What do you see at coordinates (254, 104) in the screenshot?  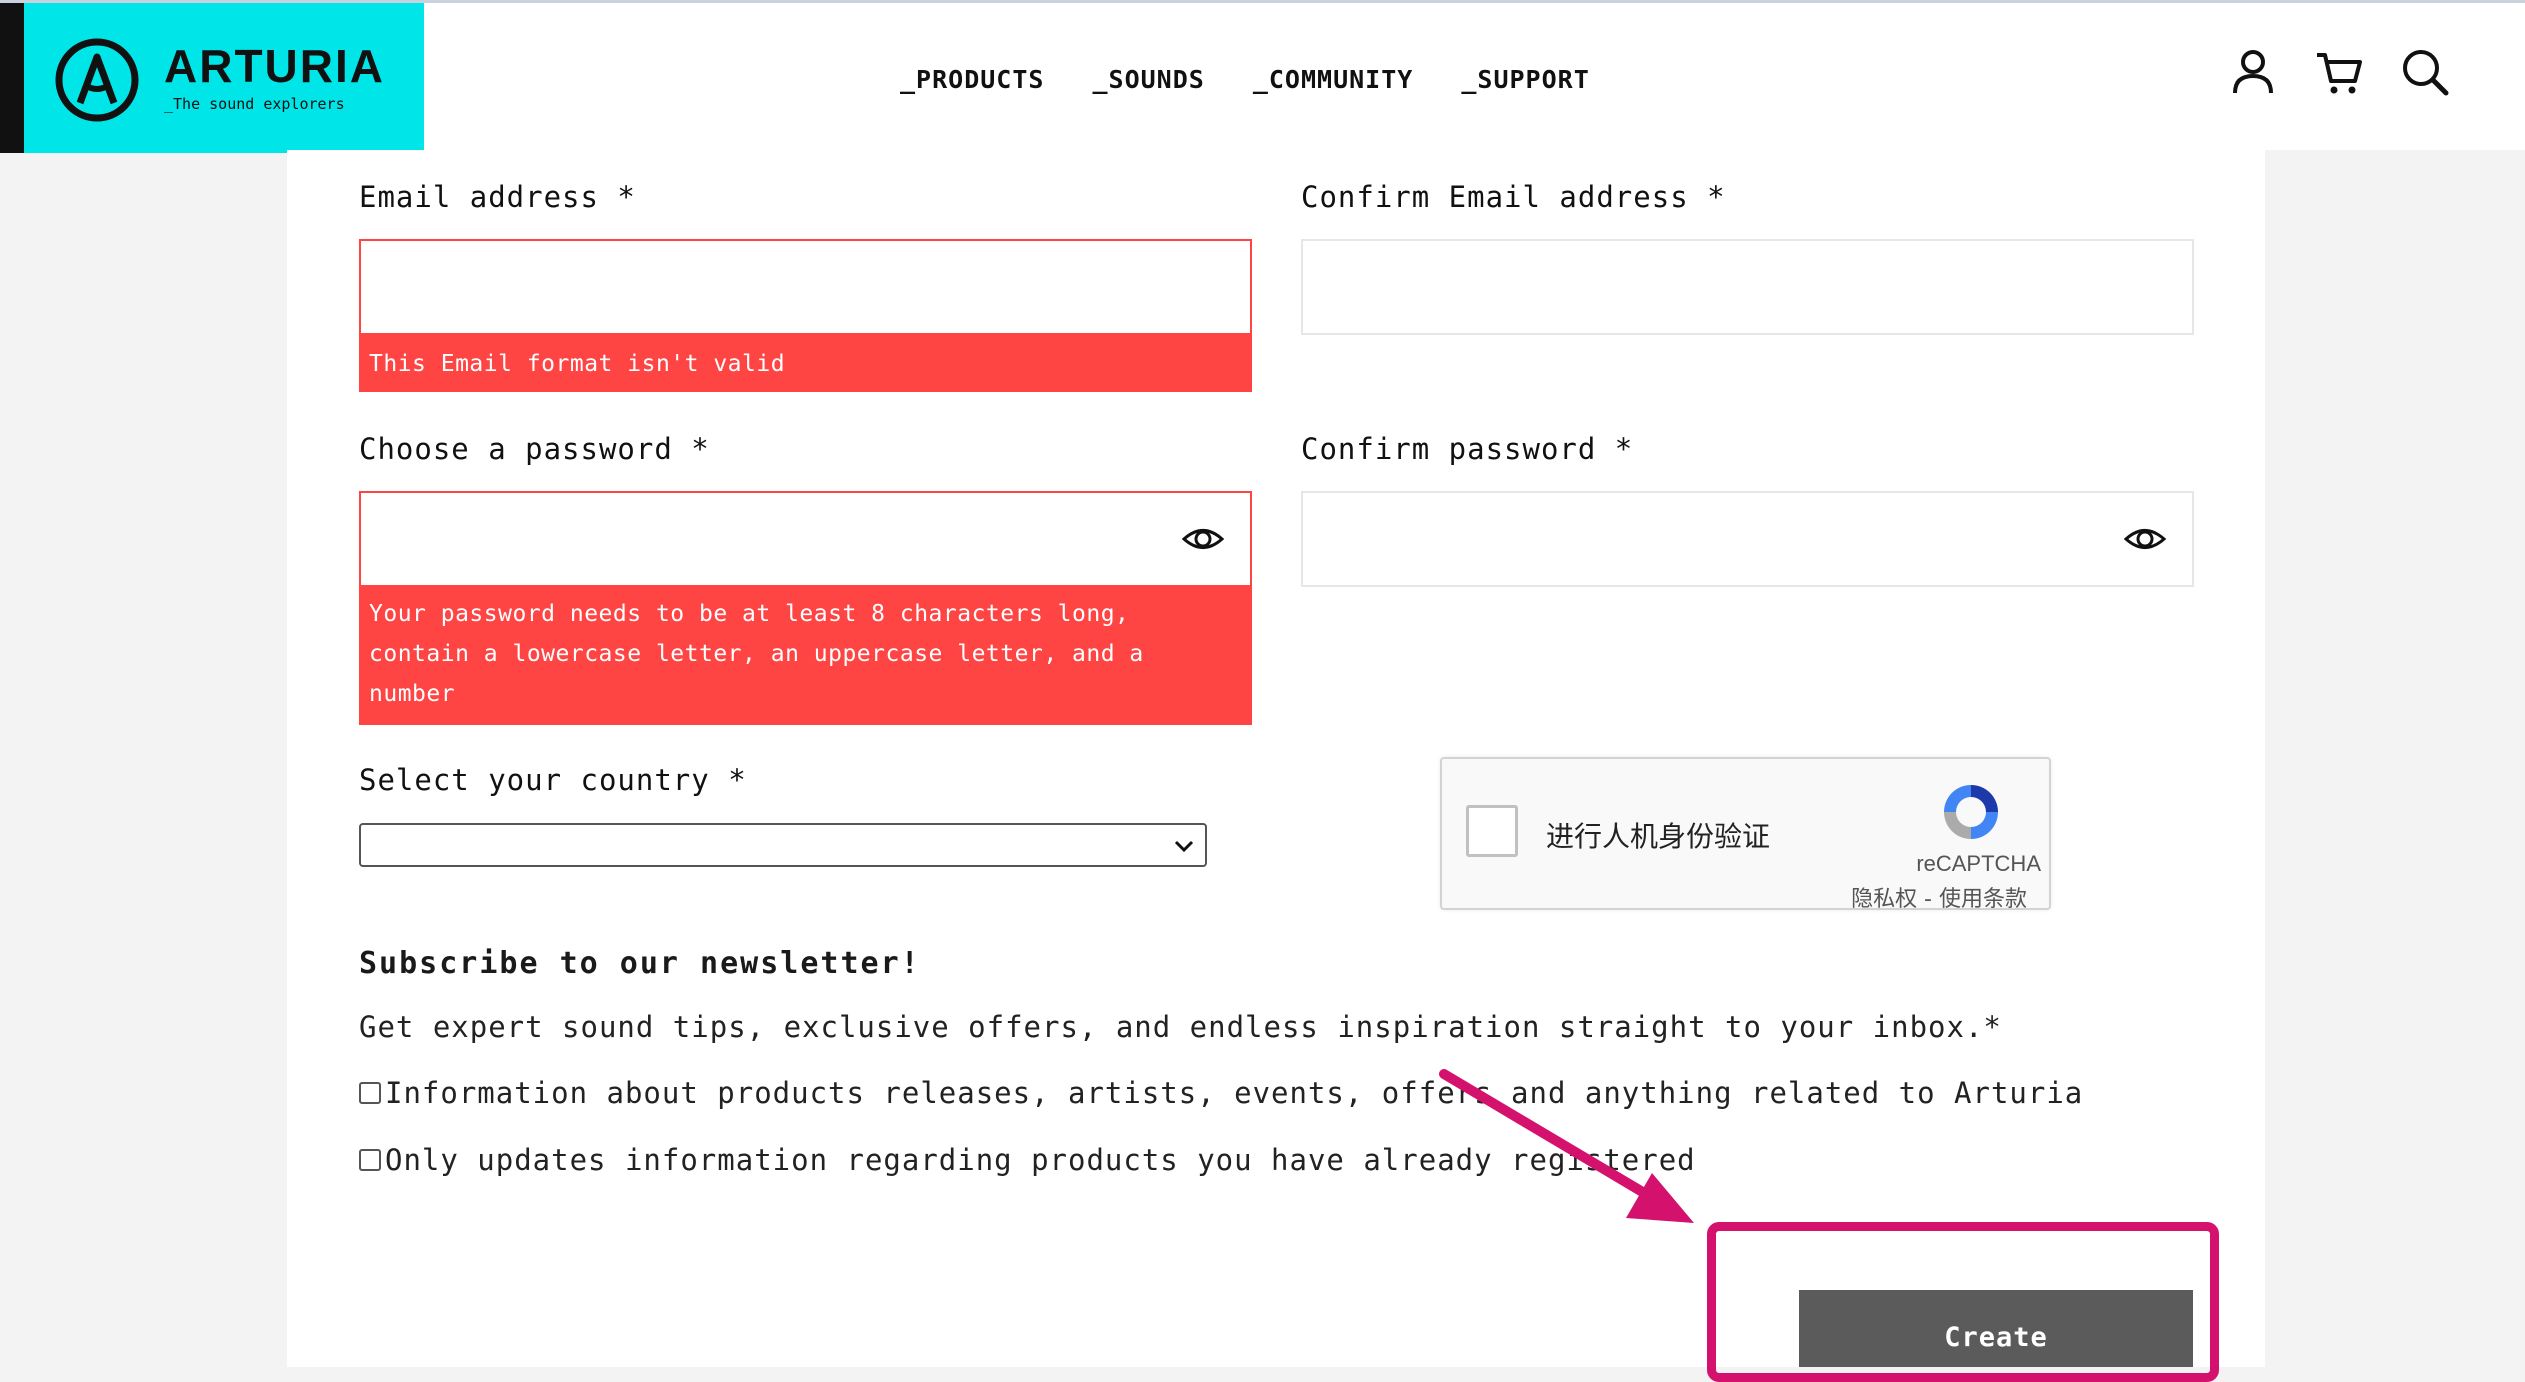 I see `brand-tagline: _The sound explorers` at bounding box center [254, 104].